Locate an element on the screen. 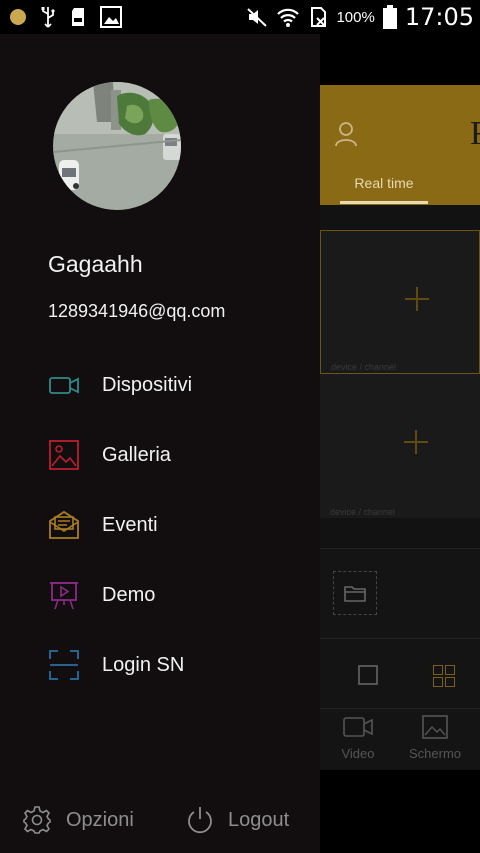  events-icon is located at coordinates (64, 524).